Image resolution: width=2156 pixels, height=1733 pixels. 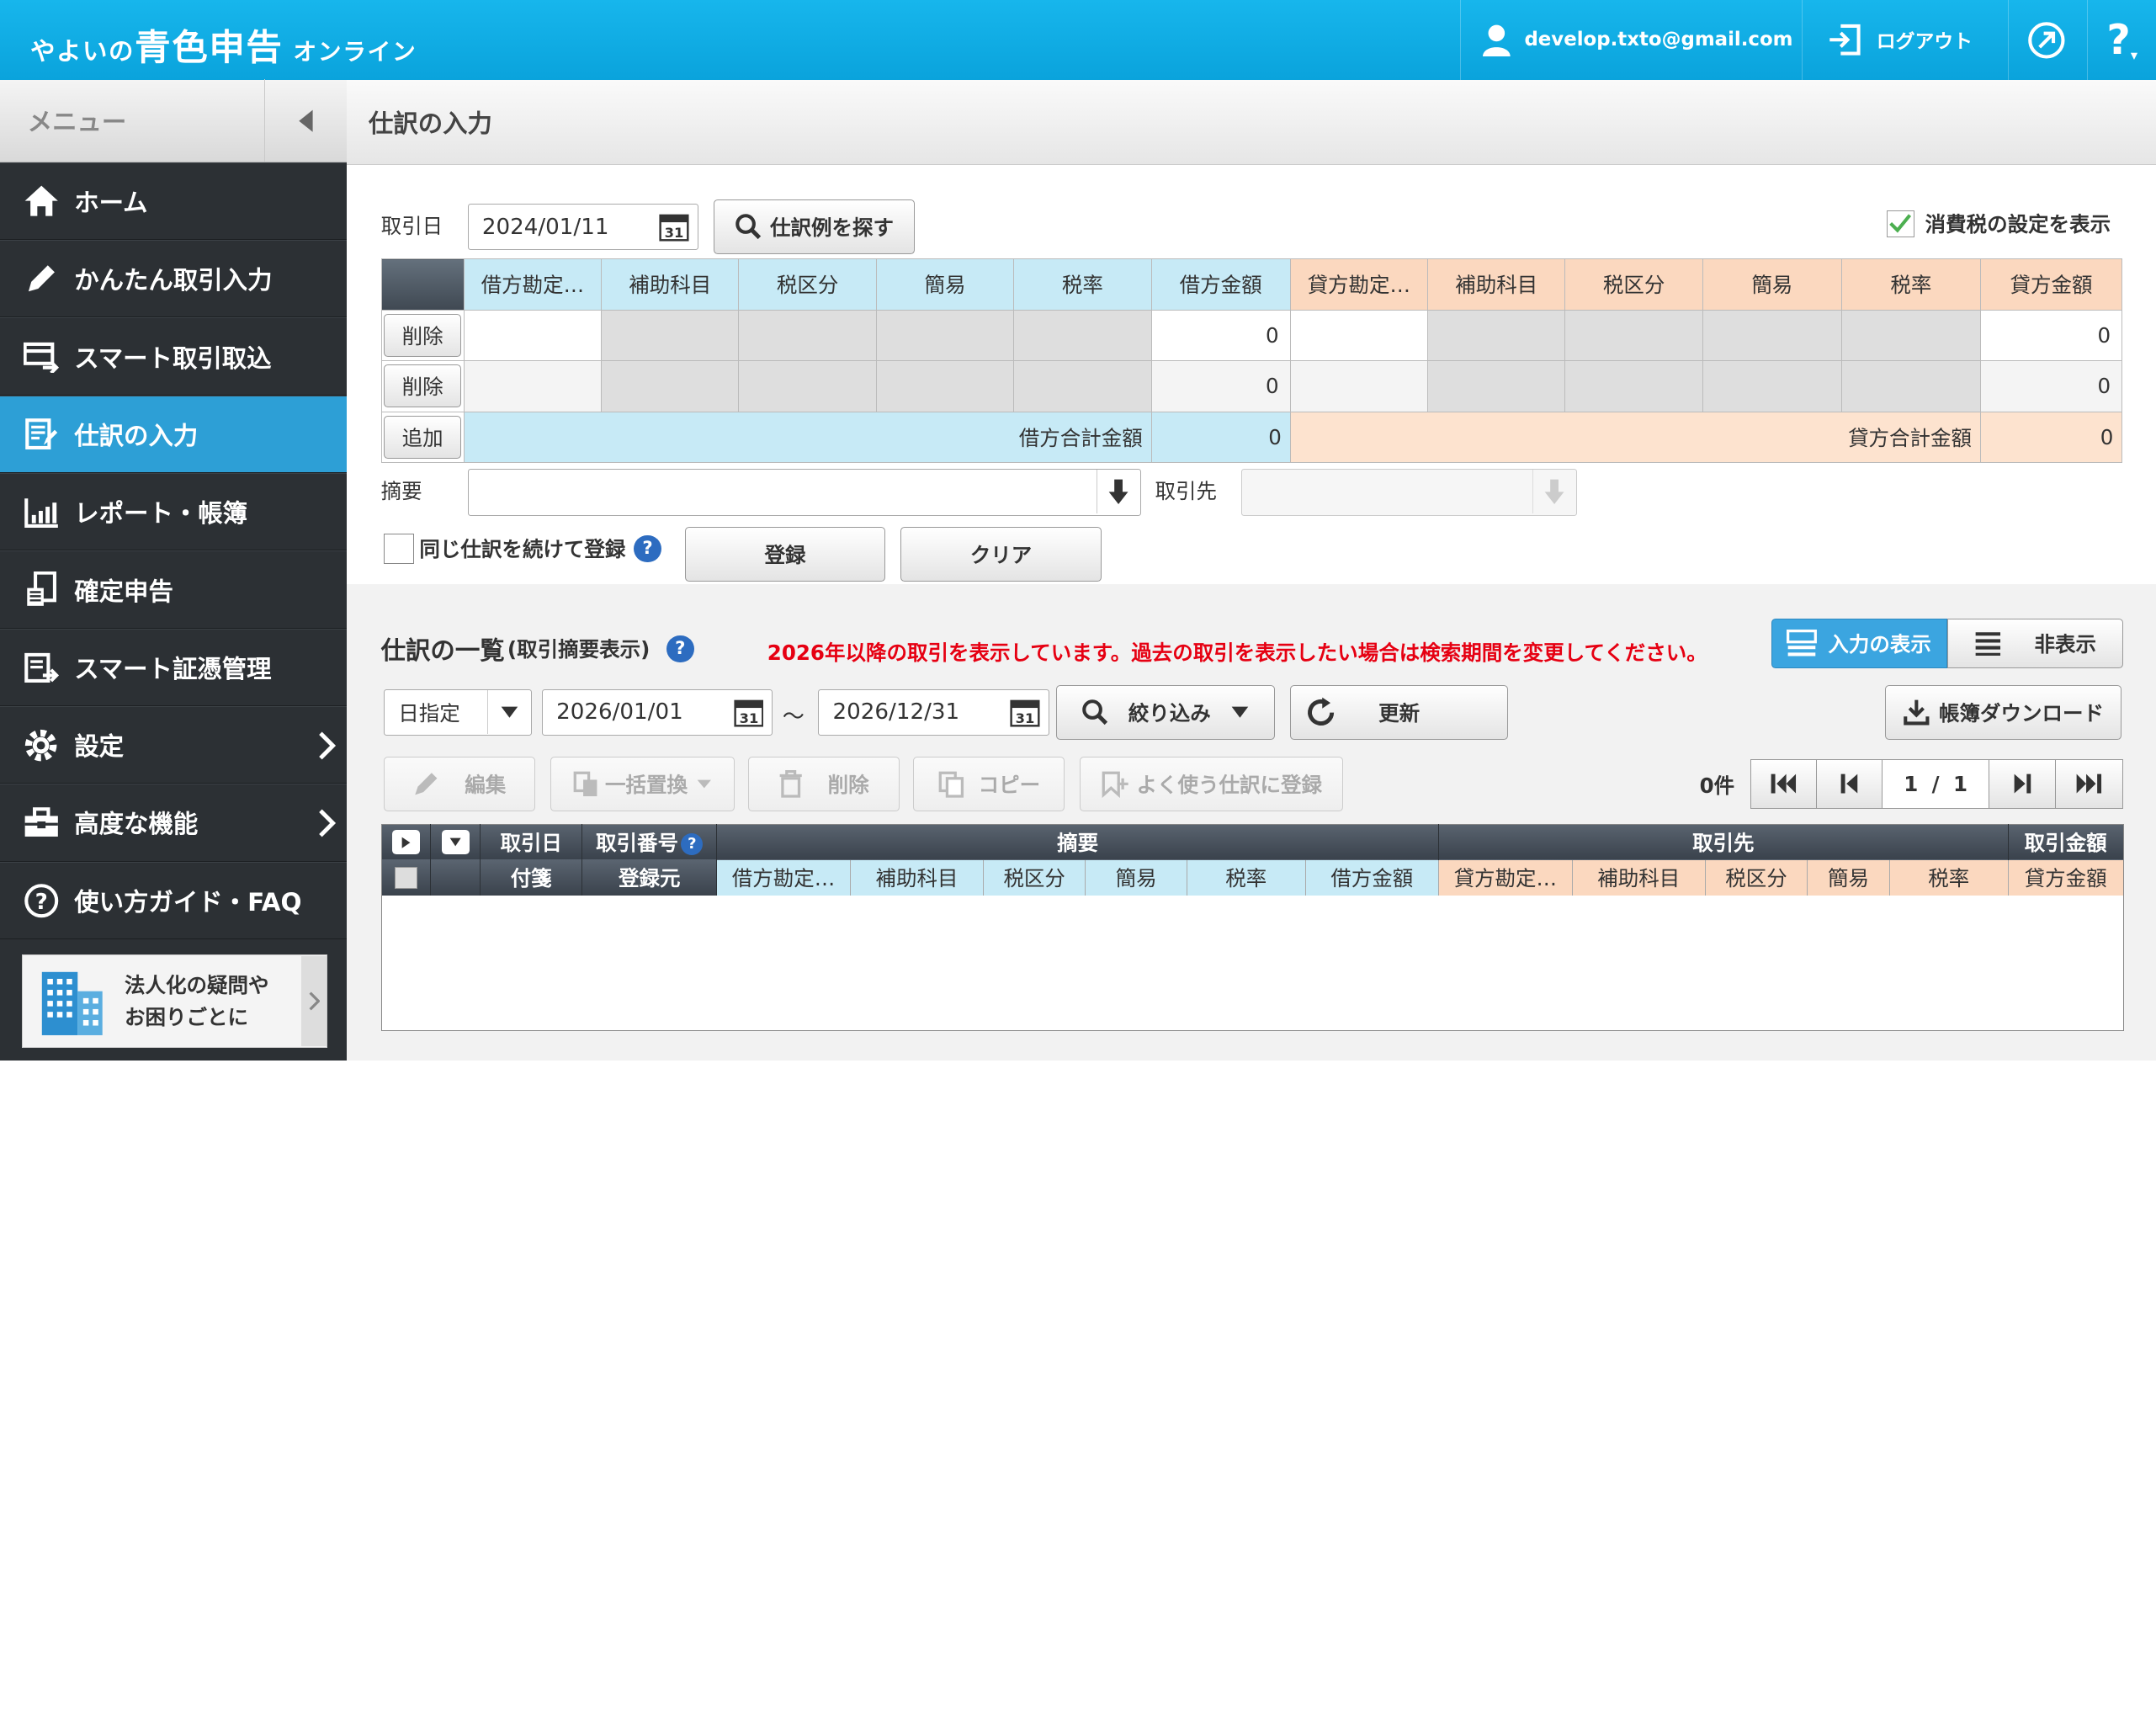 I want to click on ledger-download-button: 帳簿ダウンロード, so click(x=2003, y=712).